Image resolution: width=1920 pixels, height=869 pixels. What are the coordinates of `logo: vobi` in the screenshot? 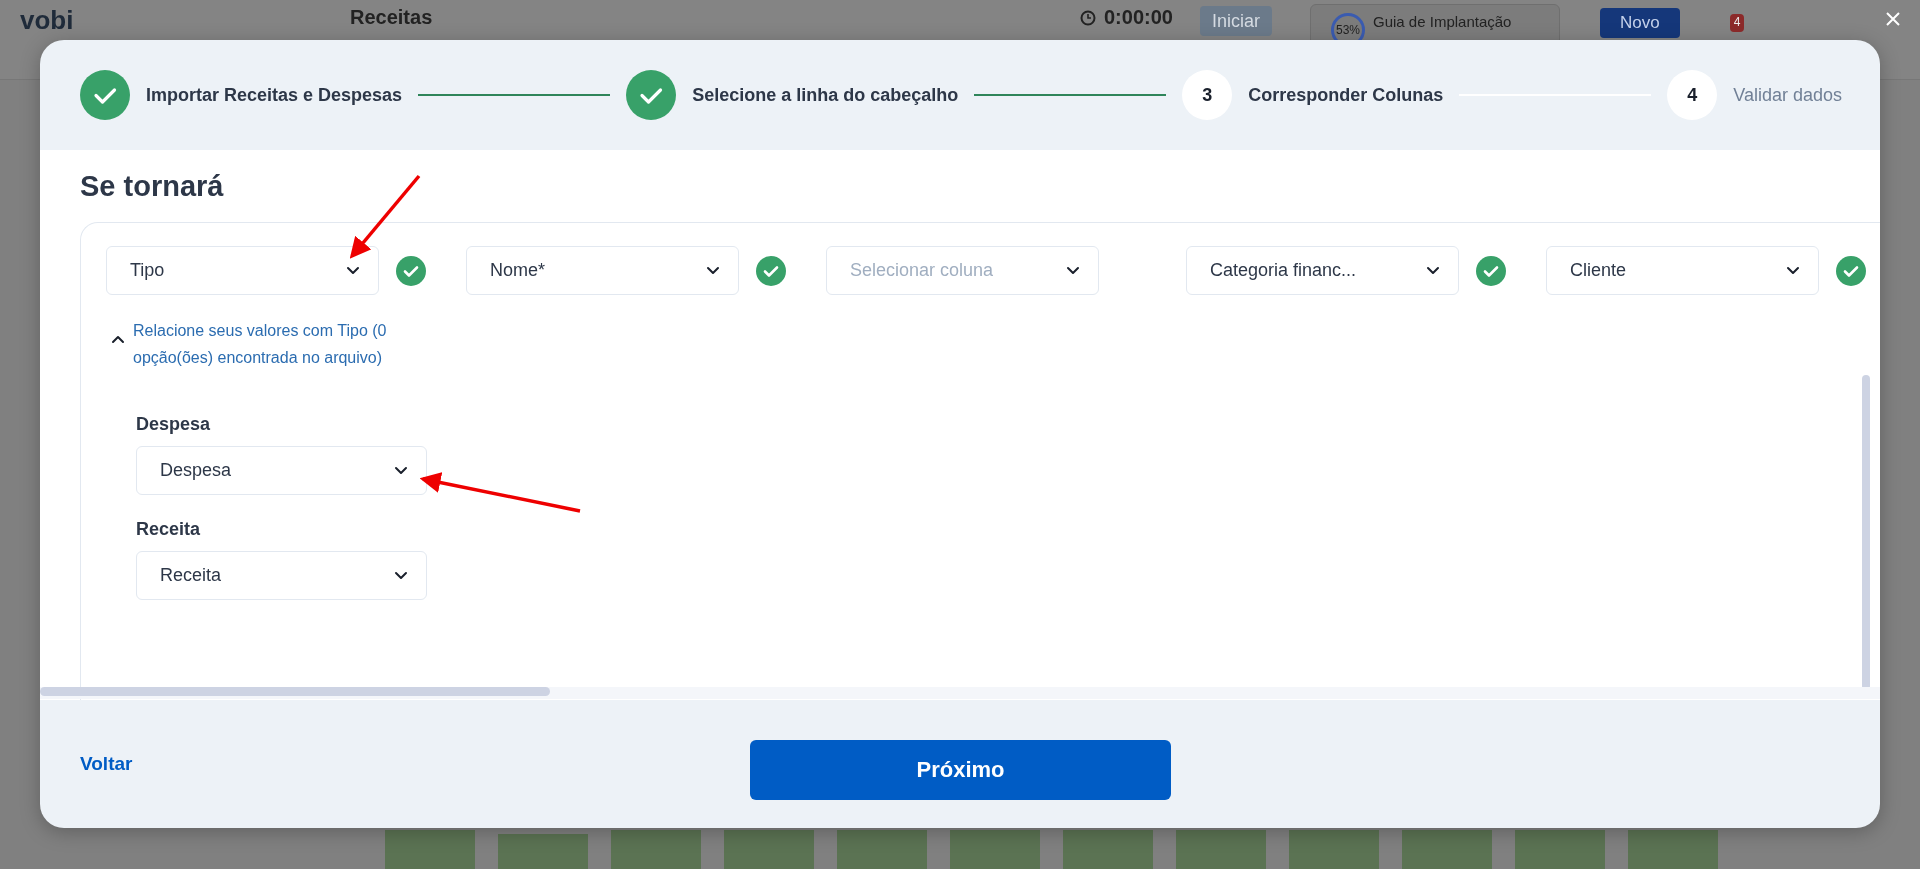 It's located at (47, 20).